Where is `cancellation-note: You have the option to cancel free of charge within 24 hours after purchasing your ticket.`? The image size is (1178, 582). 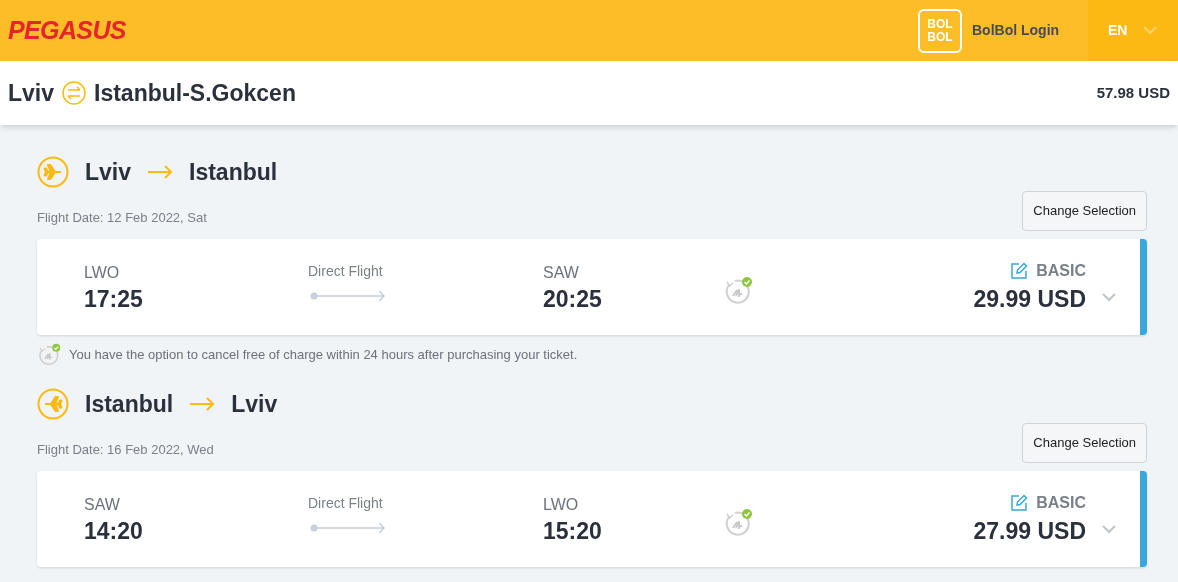 cancellation-note: You have the option to cancel free of charge within 24 hours after purchasing your ticket. is located at coordinates (323, 355).